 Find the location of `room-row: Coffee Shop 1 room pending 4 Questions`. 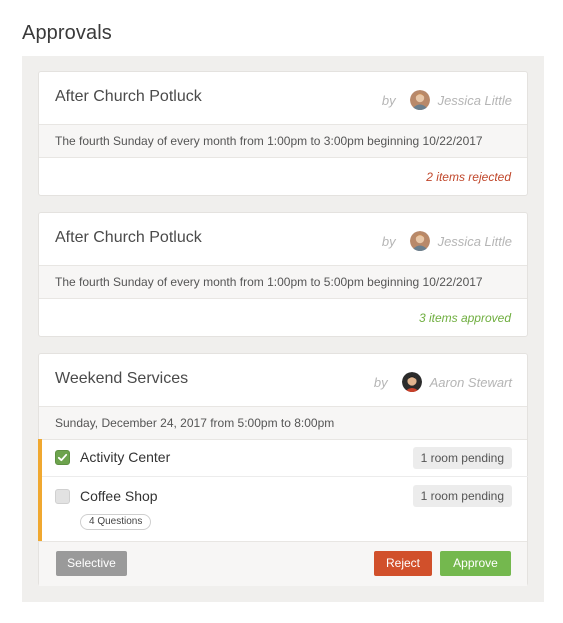

room-row: Coffee Shop 1 room pending 4 Questions is located at coordinates (285, 508).